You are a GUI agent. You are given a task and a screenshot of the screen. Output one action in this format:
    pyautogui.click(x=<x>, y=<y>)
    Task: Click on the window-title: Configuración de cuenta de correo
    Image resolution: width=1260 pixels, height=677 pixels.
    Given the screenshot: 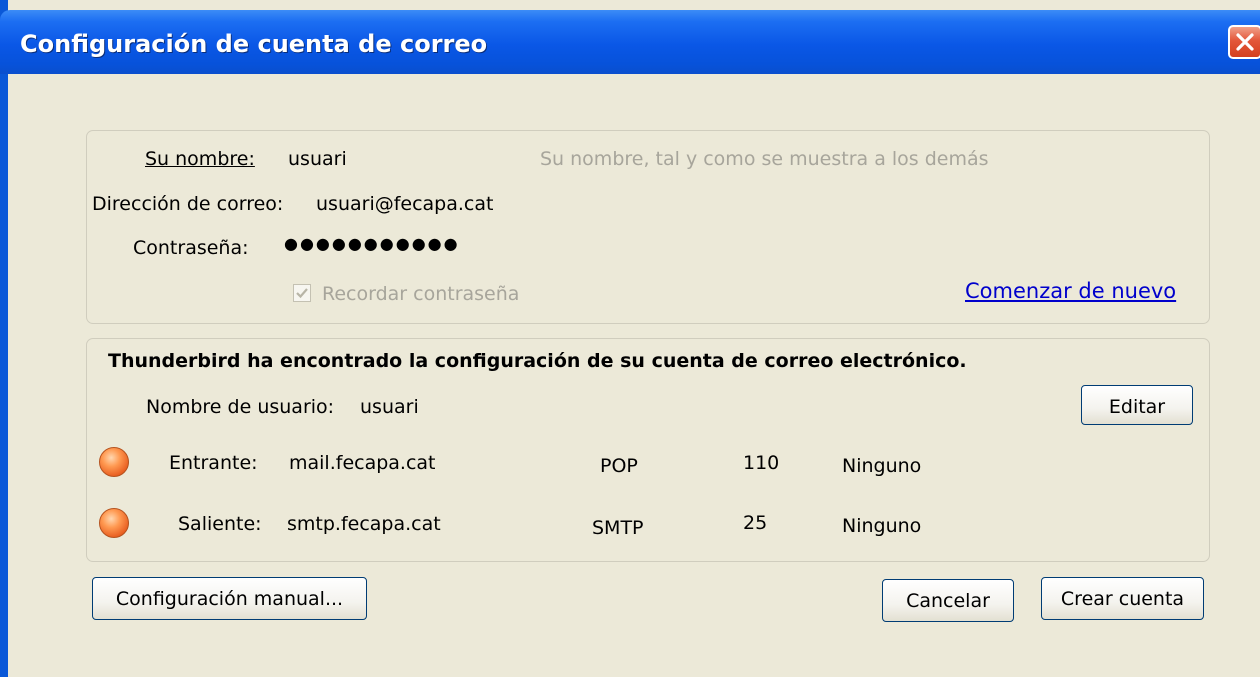 What is the action you would take?
    pyautogui.click(x=254, y=44)
    